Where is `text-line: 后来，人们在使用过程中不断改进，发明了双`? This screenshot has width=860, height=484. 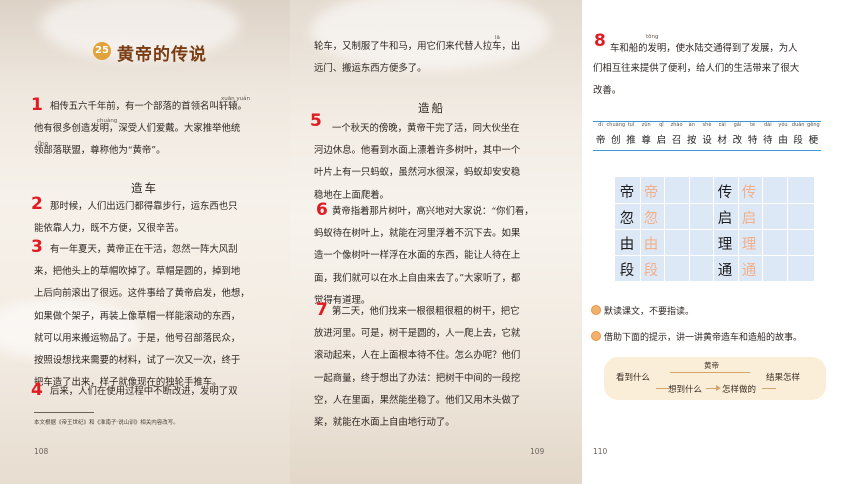
text-line: 后来，人们在使用过程中不断改进，发明了双 is located at coordinates (144, 391).